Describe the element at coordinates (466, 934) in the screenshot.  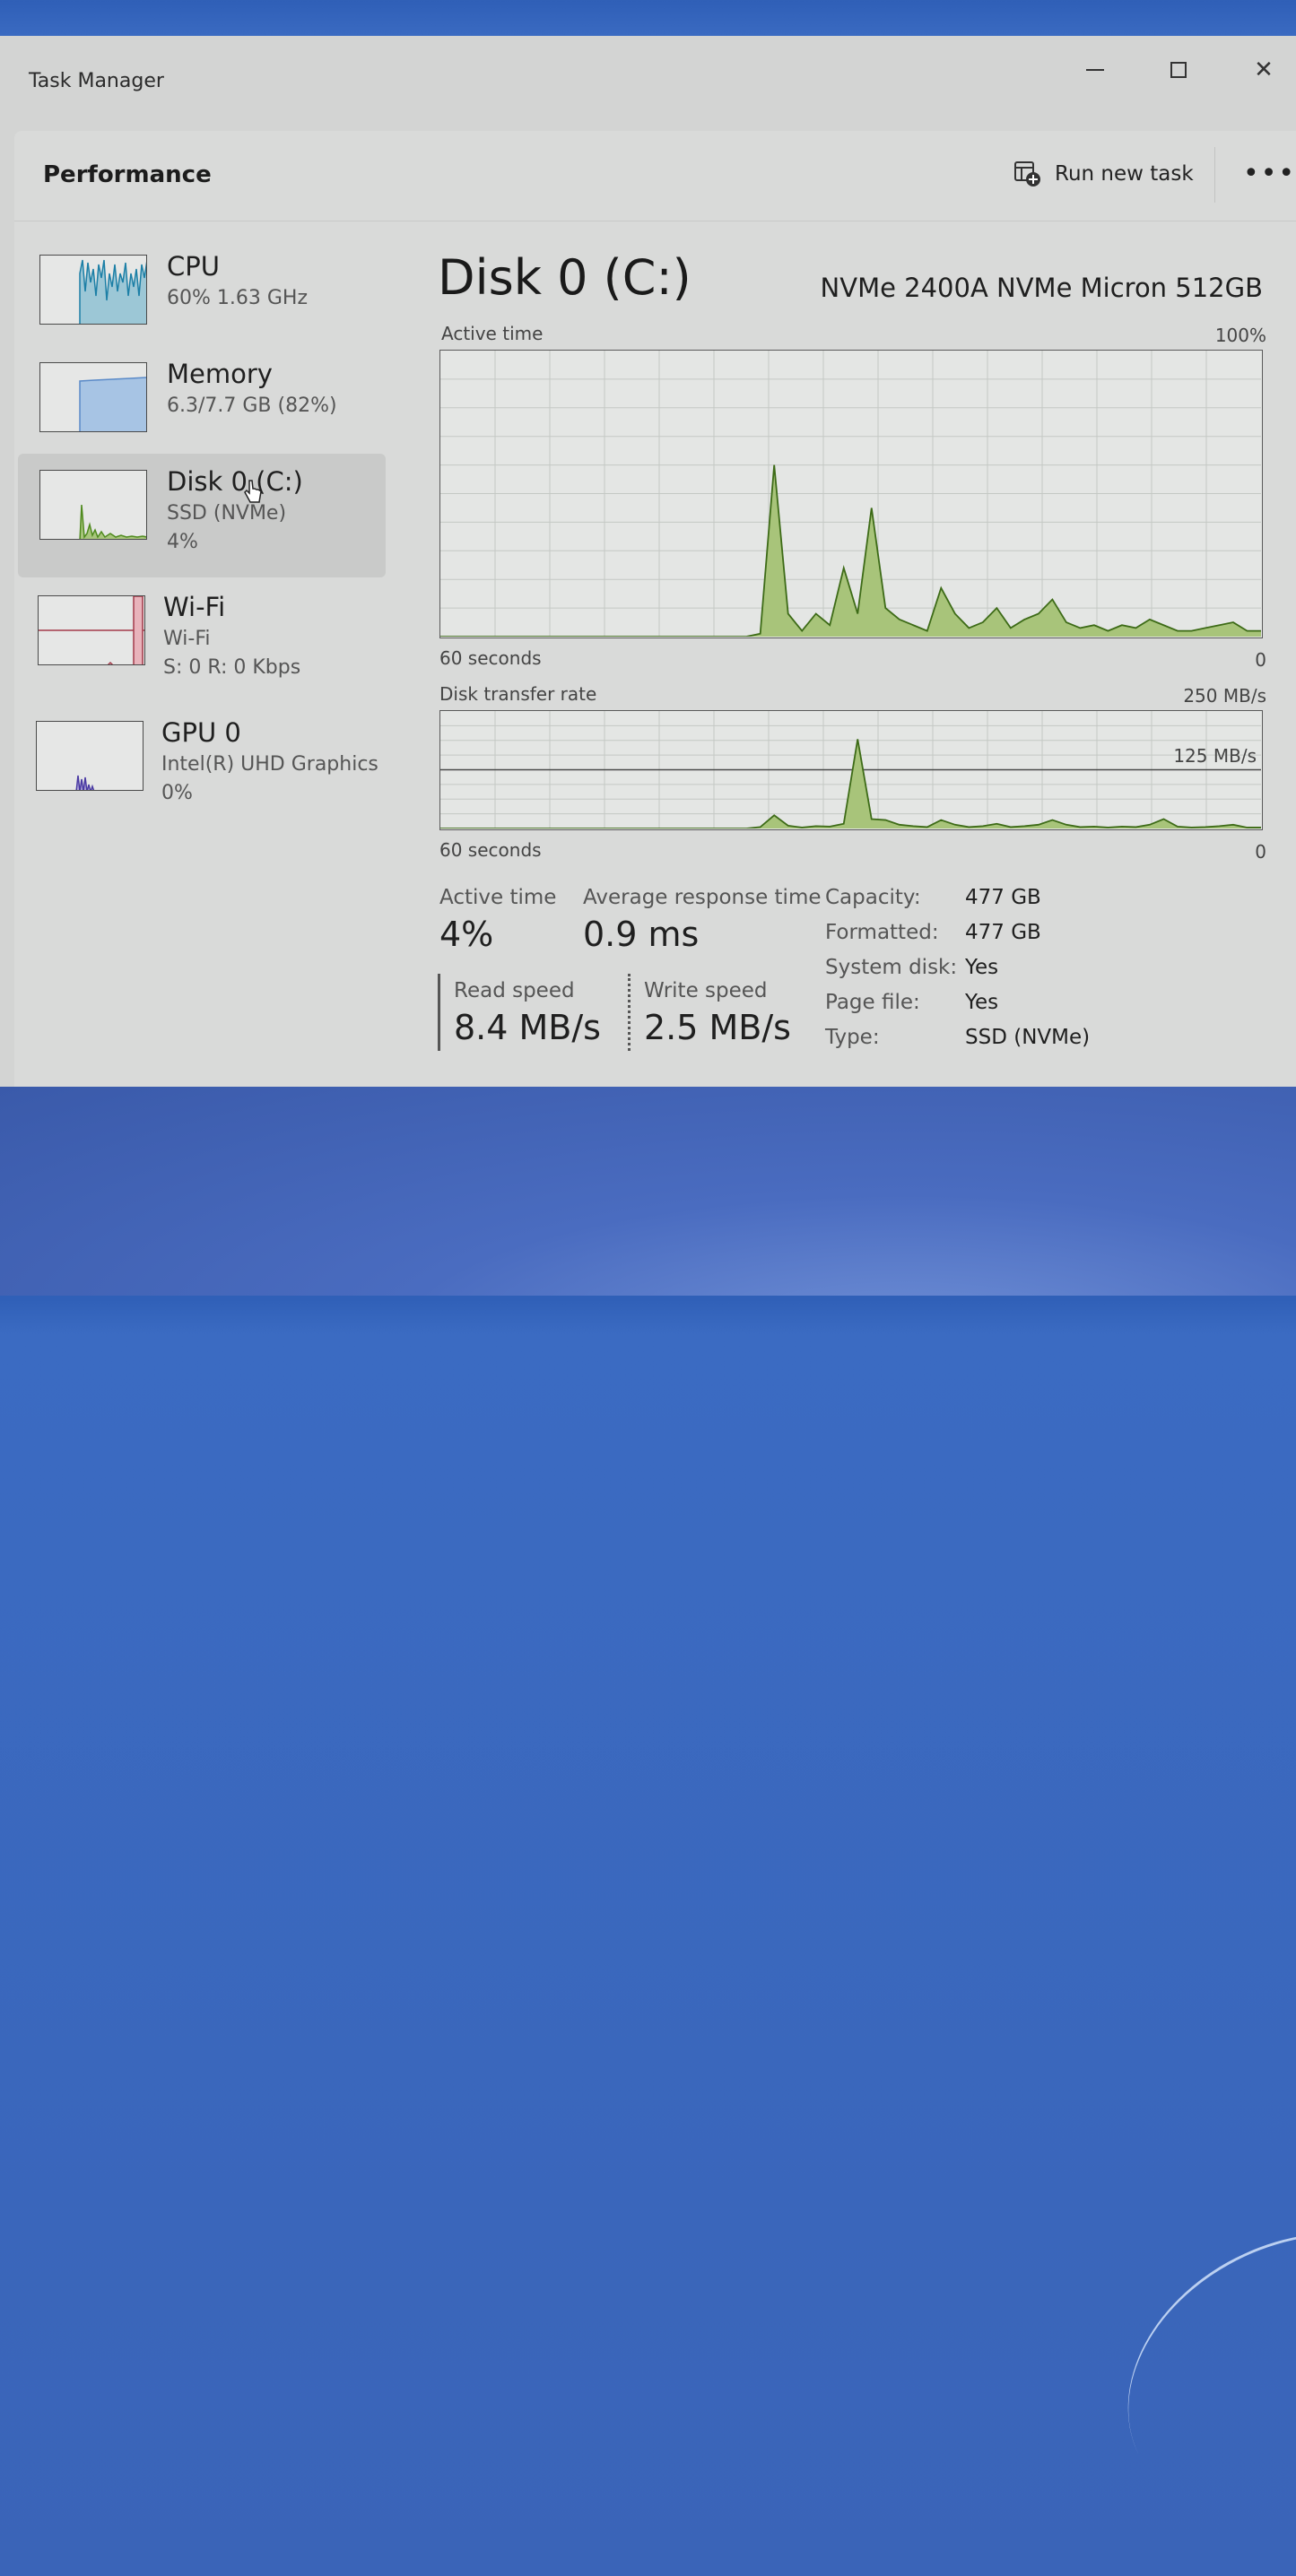
I see `active-time-stat-value: 4%` at that location.